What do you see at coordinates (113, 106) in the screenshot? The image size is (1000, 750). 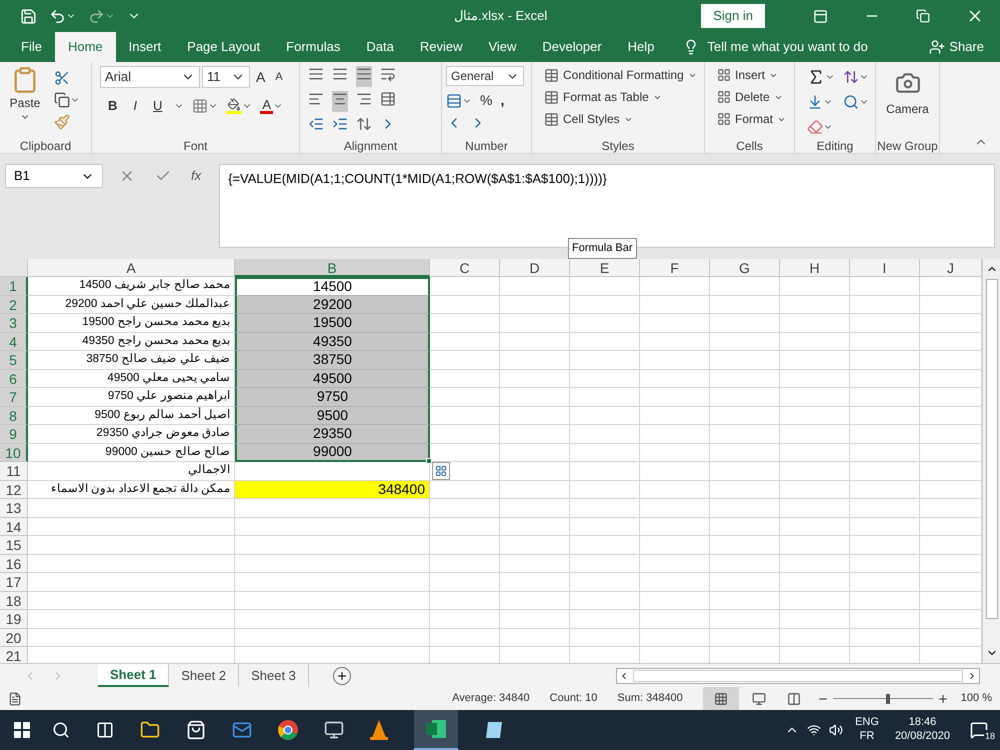 I see `bold-button: B` at bounding box center [113, 106].